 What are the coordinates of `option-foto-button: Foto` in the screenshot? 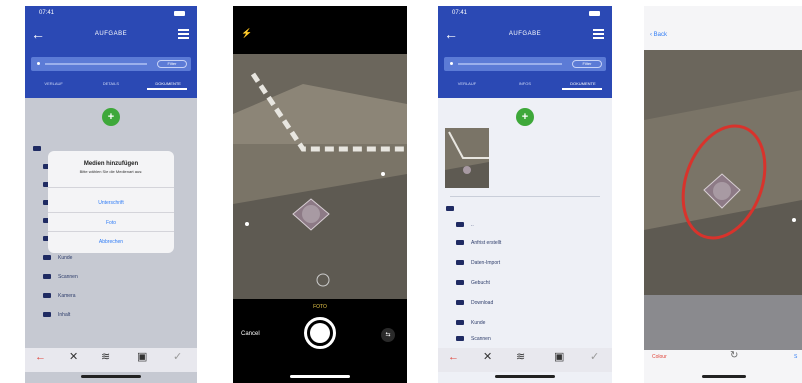 It's located at (111, 223).